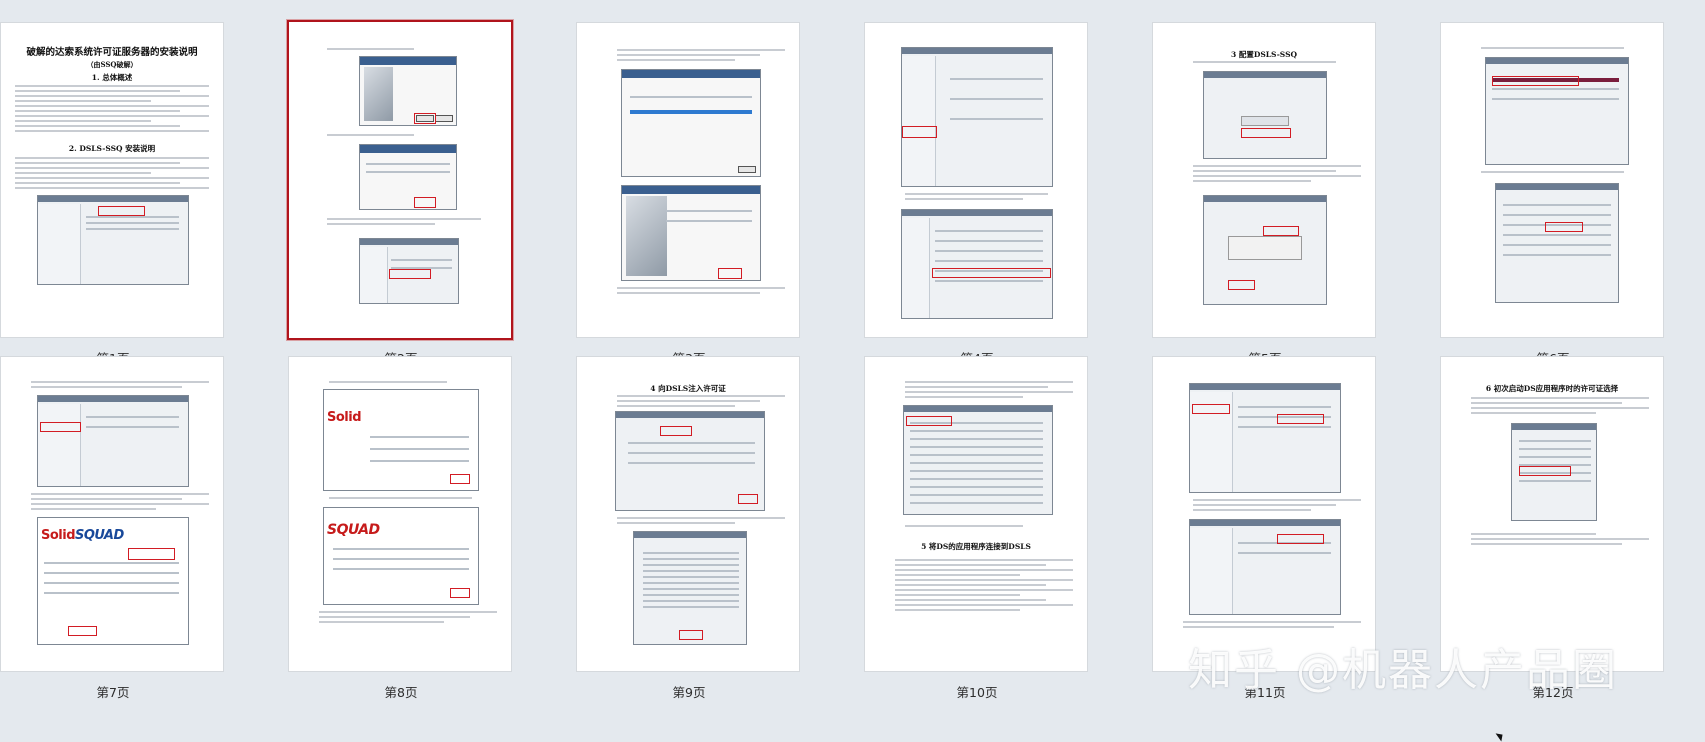 The height and width of the screenshot is (742, 1705). What do you see at coordinates (112, 77) in the screenshot?
I see `section-heading: 1. 总体概述` at bounding box center [112, 77].